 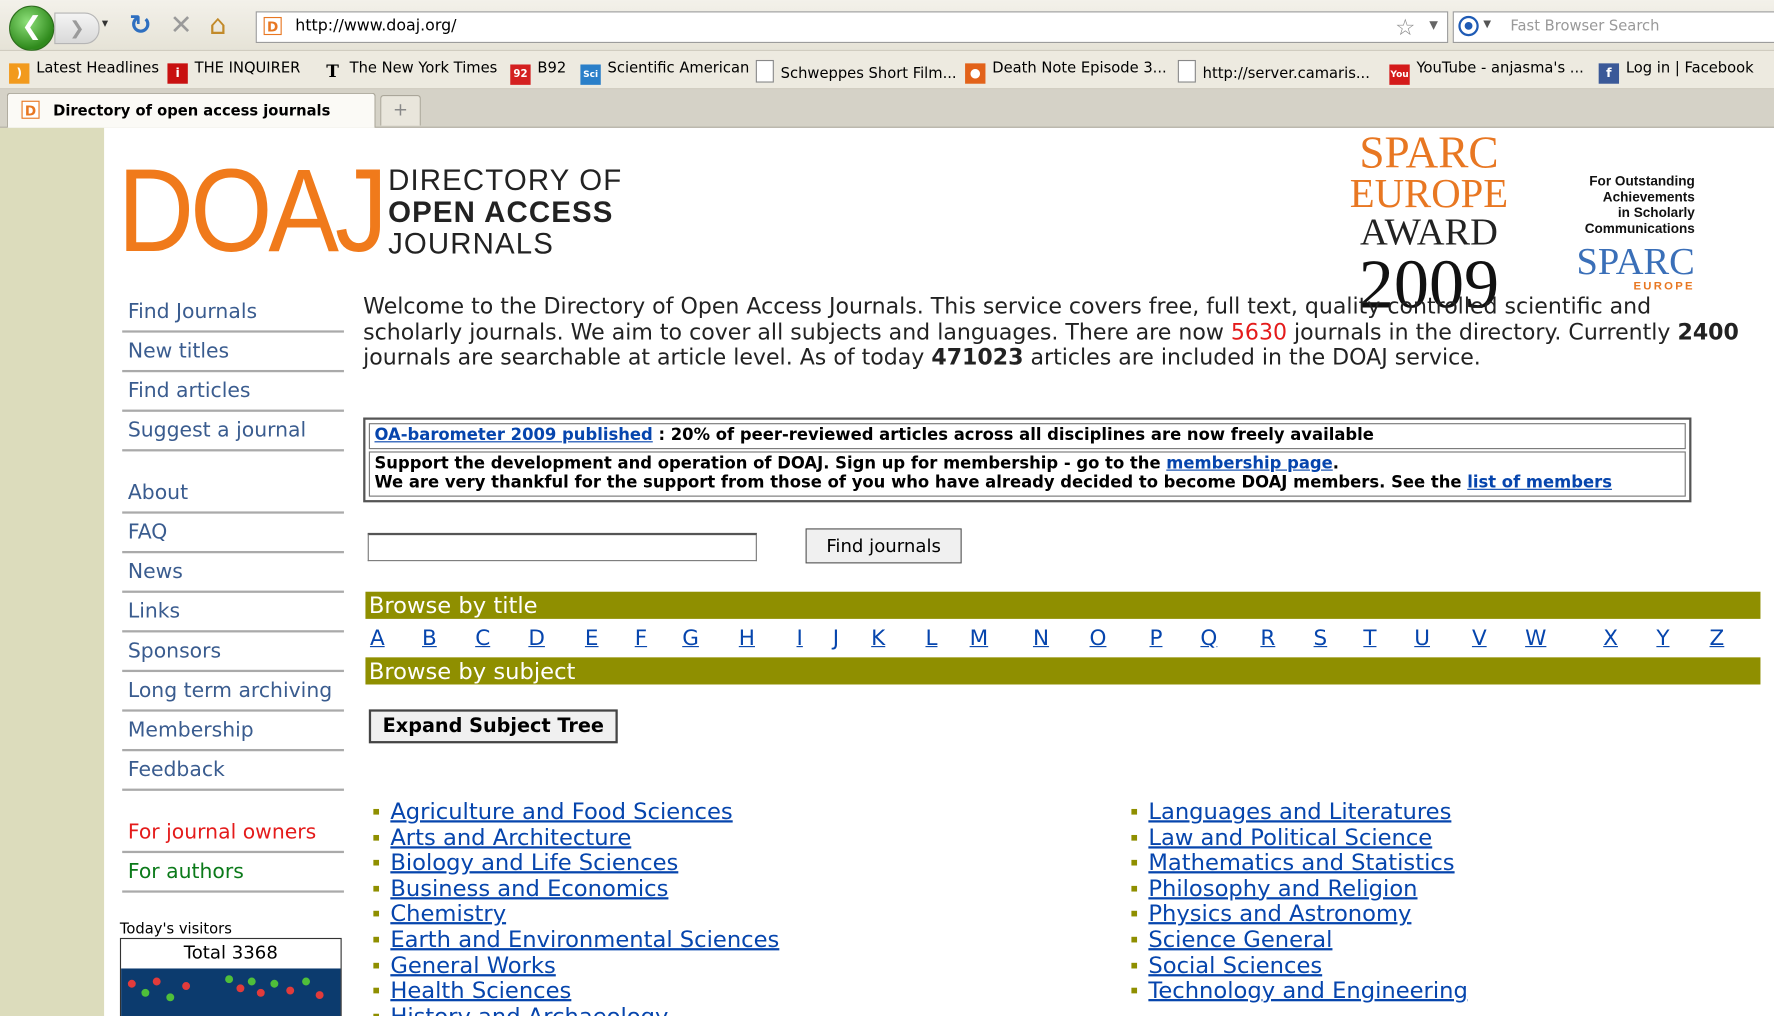 I want to click on subject-link: Technology and Engineering, so click(x=1307, y=990).